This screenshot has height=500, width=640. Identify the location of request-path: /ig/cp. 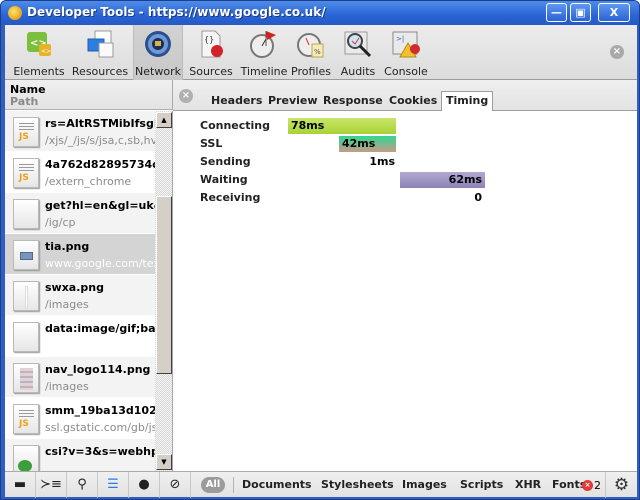
(60, 222).